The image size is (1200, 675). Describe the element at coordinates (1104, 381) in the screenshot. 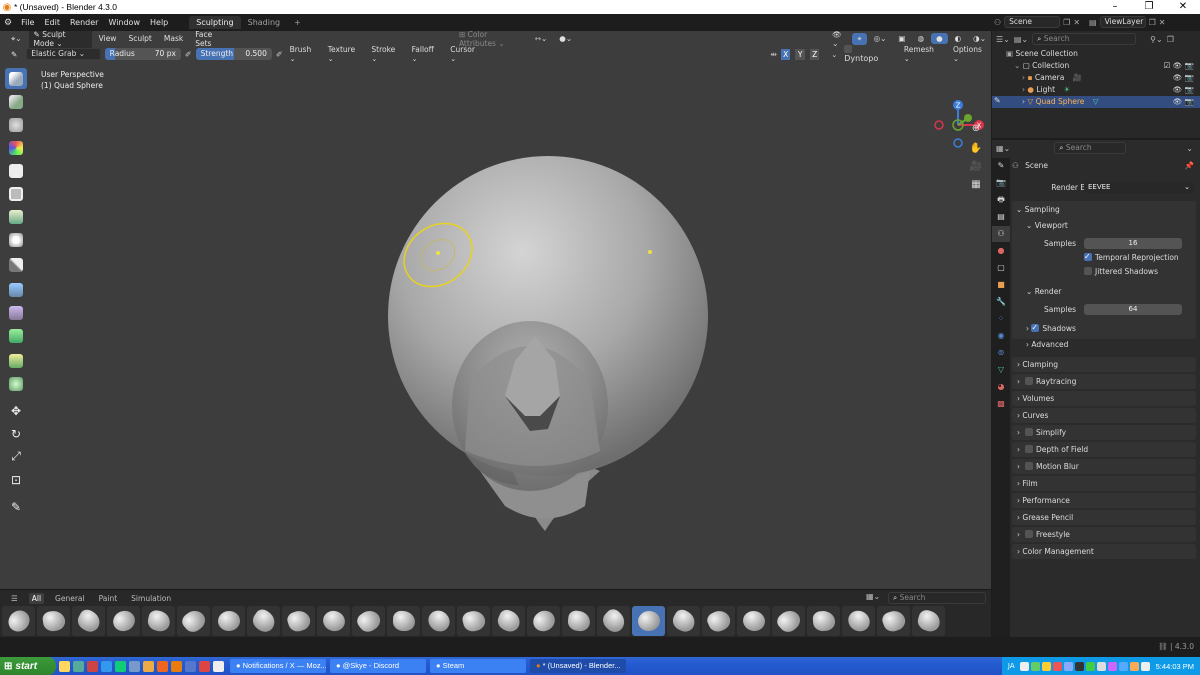

I see `section-raytracing: › Raytracing` at that location.